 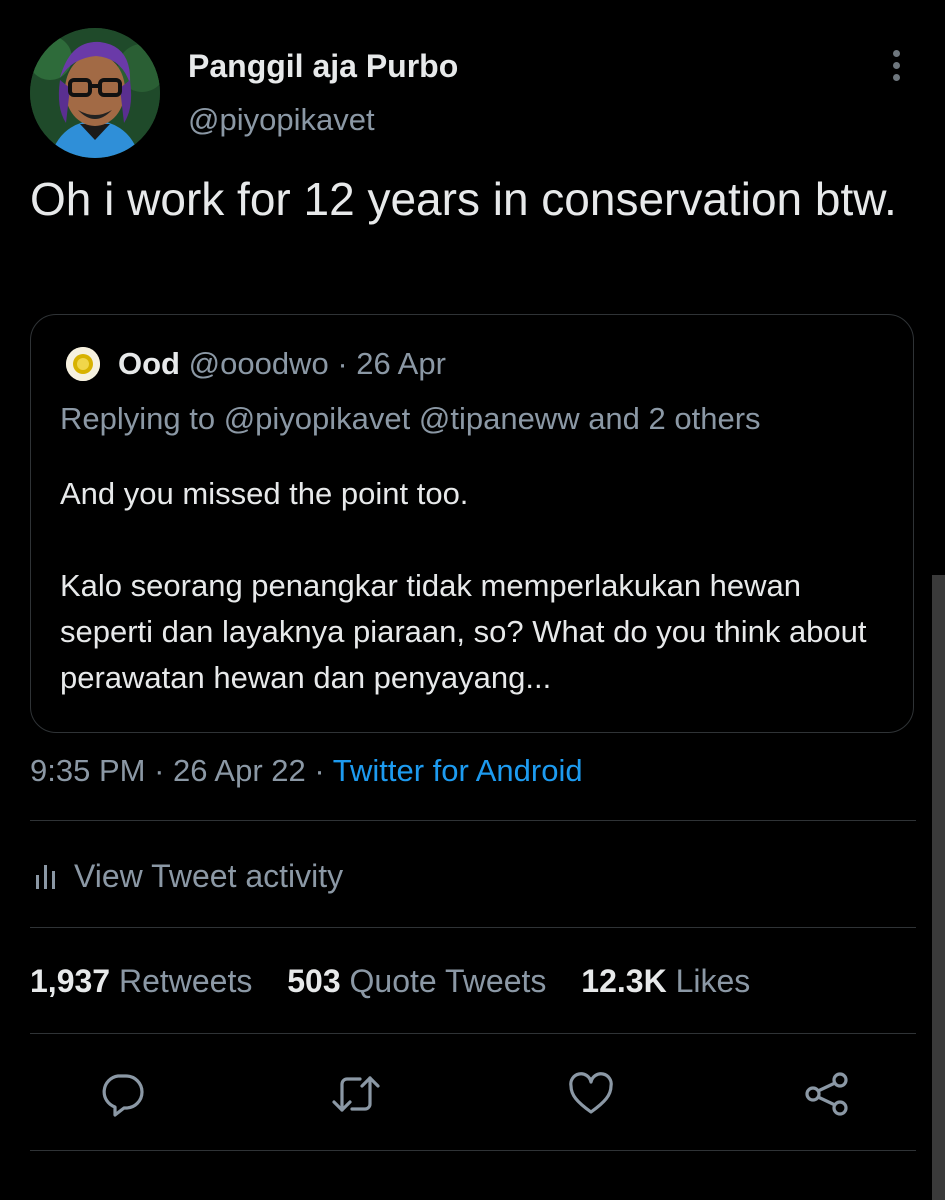 What do you see at coordinates (401, 363) in the screenshot?
I see `quoted-date: 26 Apr` at bounding box center [401, 363].